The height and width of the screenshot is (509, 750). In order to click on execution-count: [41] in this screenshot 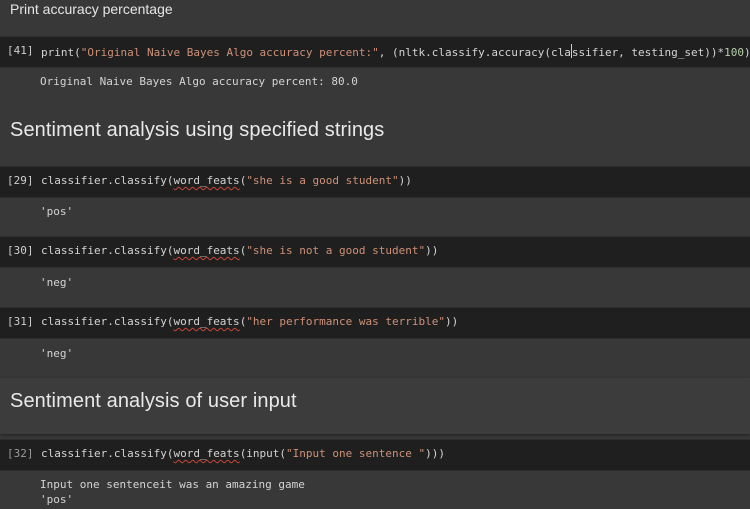, I will do `click(20, 50)`.